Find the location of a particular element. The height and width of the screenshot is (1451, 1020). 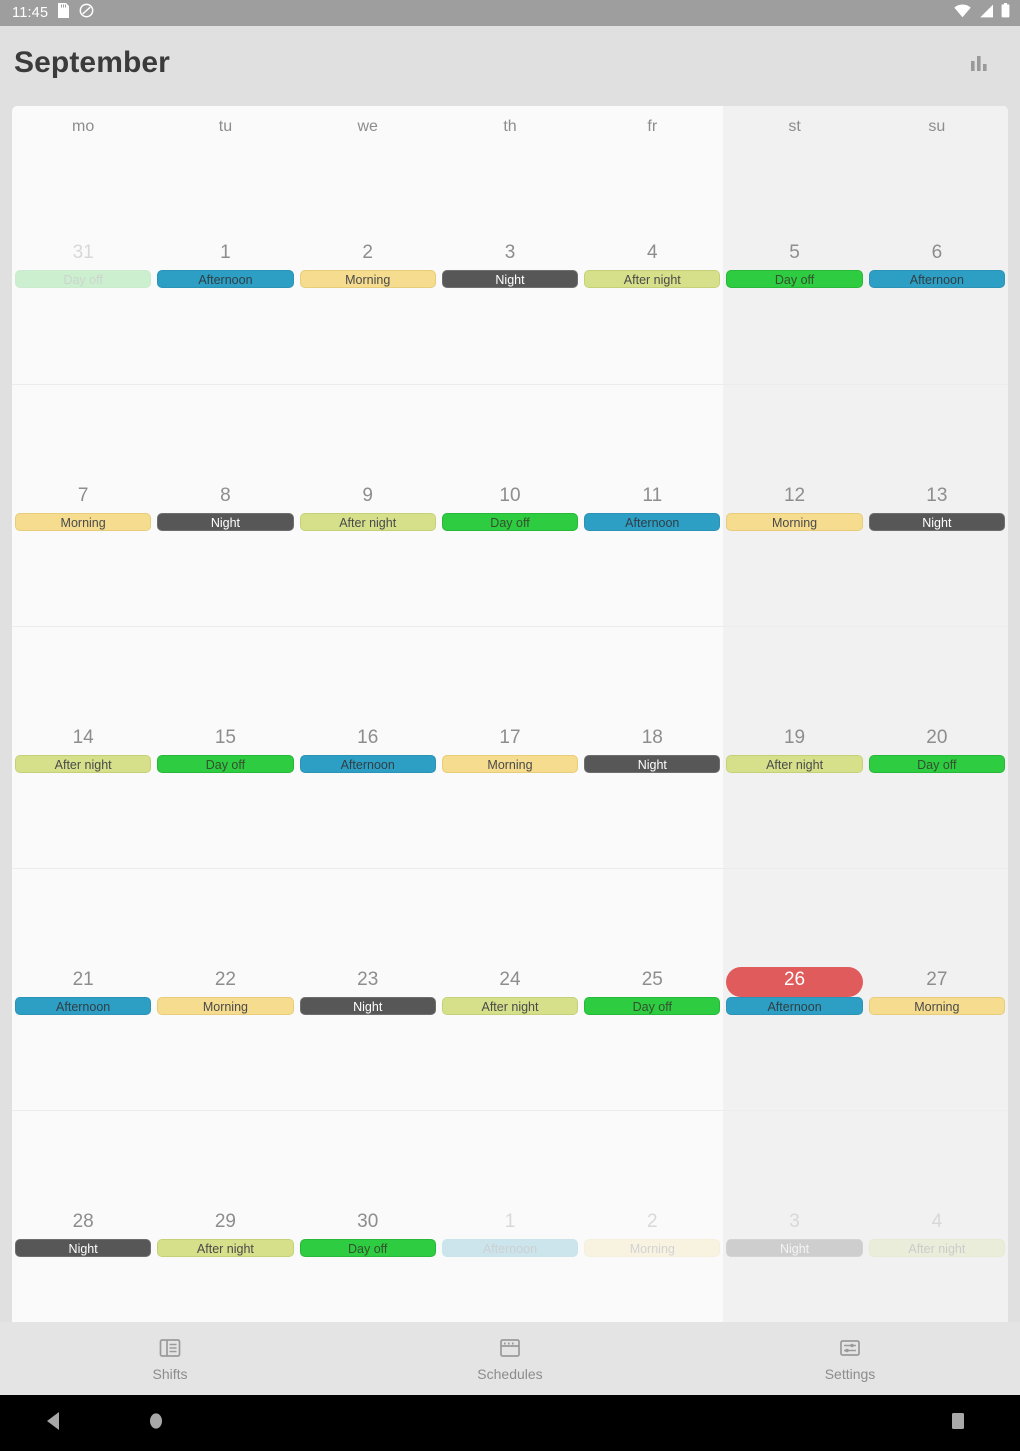

calendar-day-cell: 19 After night is located at coordinates (794, 747).